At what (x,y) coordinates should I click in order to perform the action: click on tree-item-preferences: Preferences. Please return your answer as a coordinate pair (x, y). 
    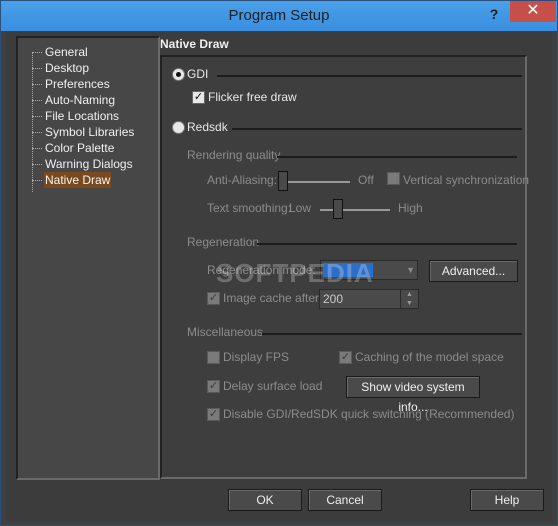
    Looking at the image, I should click on (88, 84).